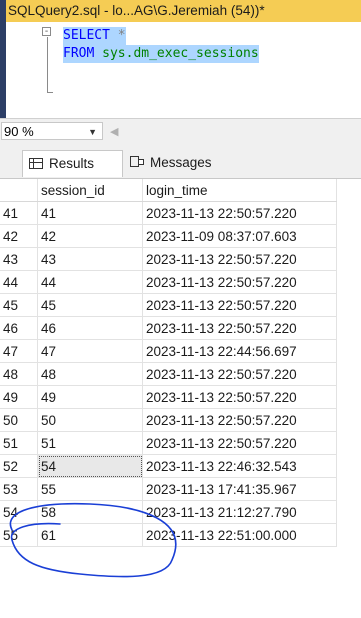 This screenshot has width=361, height=618. Describe the element at coordinates (90, 512) in the screenshot. I see `session-id-cell: 58` at that location.